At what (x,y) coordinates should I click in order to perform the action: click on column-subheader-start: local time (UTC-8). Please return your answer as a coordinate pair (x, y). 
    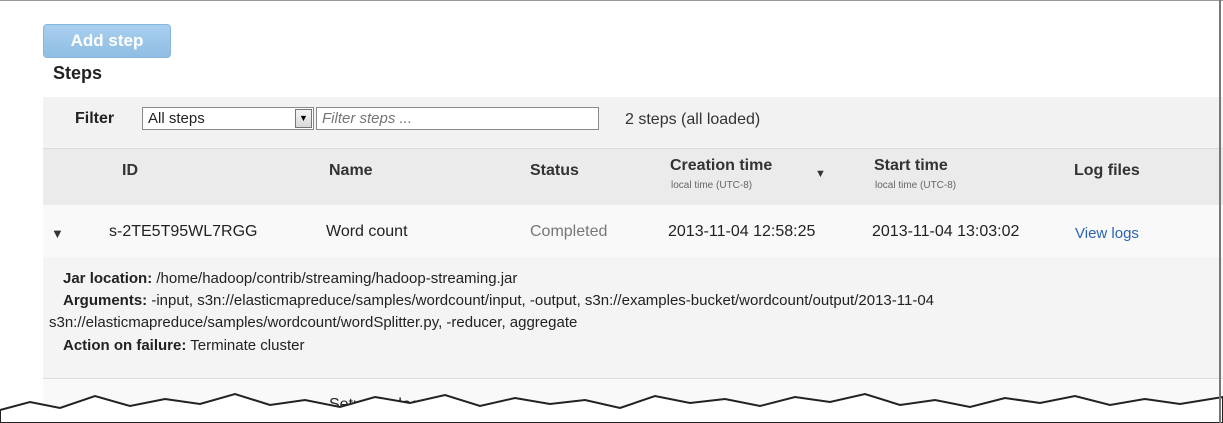
    Looking at the image, I should click on (916, 185).